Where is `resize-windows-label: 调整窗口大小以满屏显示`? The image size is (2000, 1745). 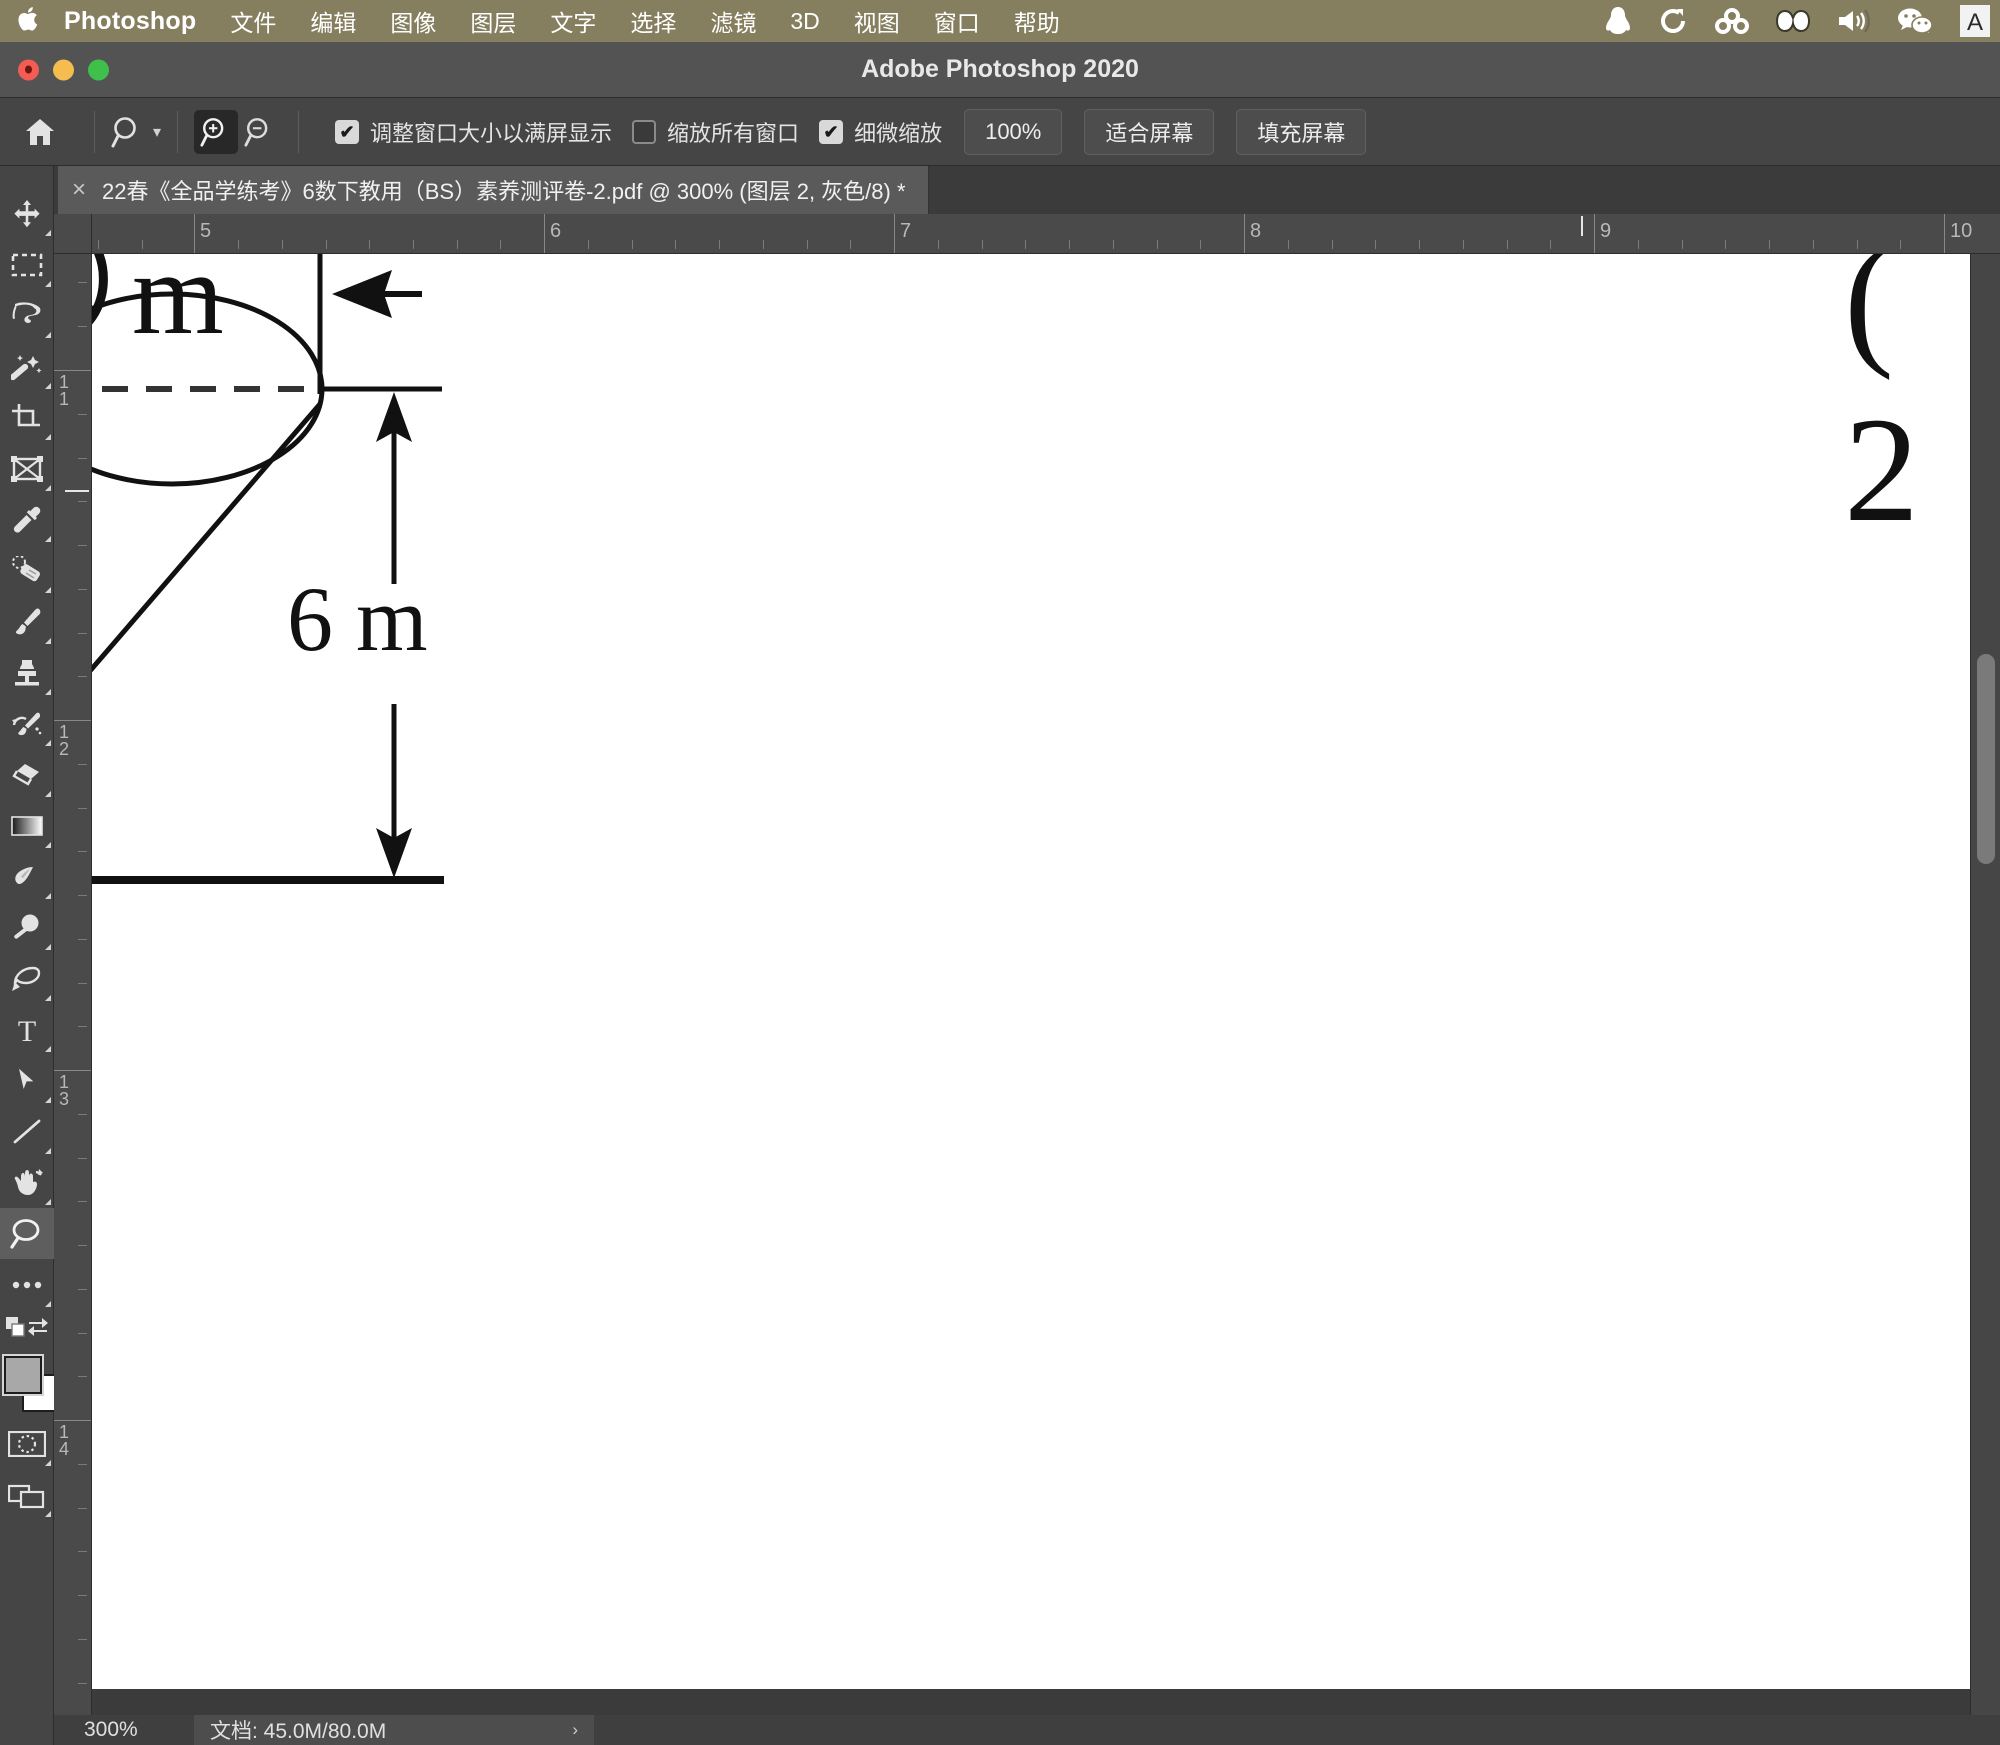
resize-windows-label: 调整窗口大小以满屏显示 is located at coordinates (491, 133).